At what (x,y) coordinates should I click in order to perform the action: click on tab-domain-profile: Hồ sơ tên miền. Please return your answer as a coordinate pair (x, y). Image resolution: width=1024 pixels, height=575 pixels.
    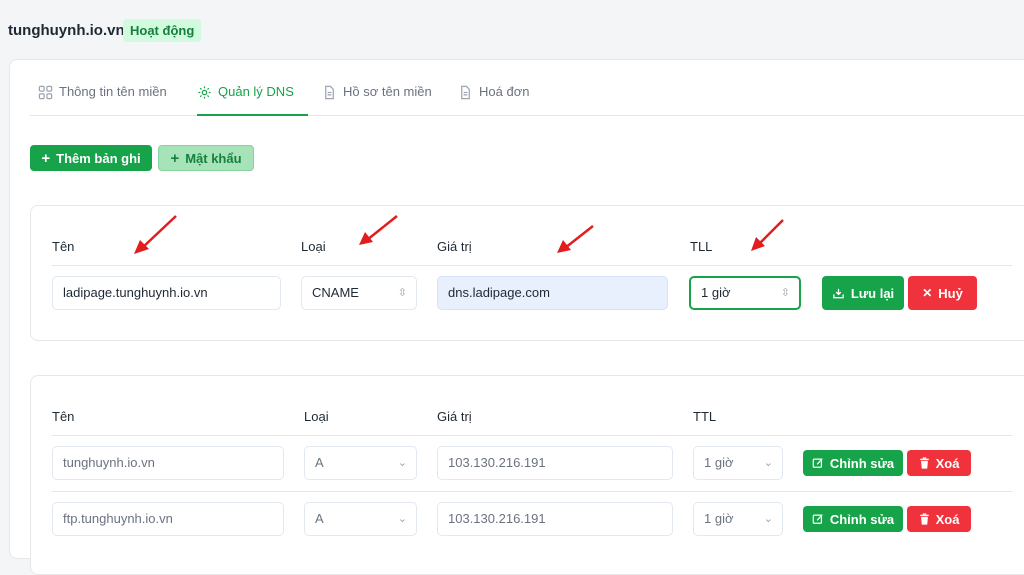
    Looking at the image, I should click on (377, 100).